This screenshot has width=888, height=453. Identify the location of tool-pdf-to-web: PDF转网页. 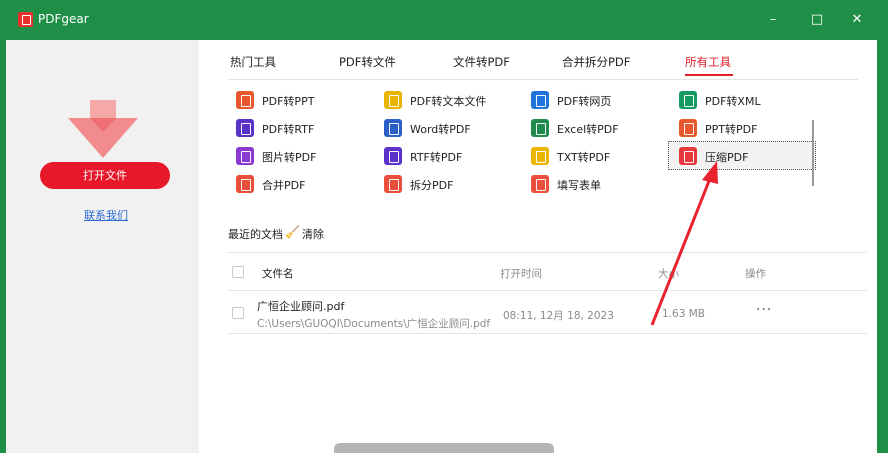
(596, 100).